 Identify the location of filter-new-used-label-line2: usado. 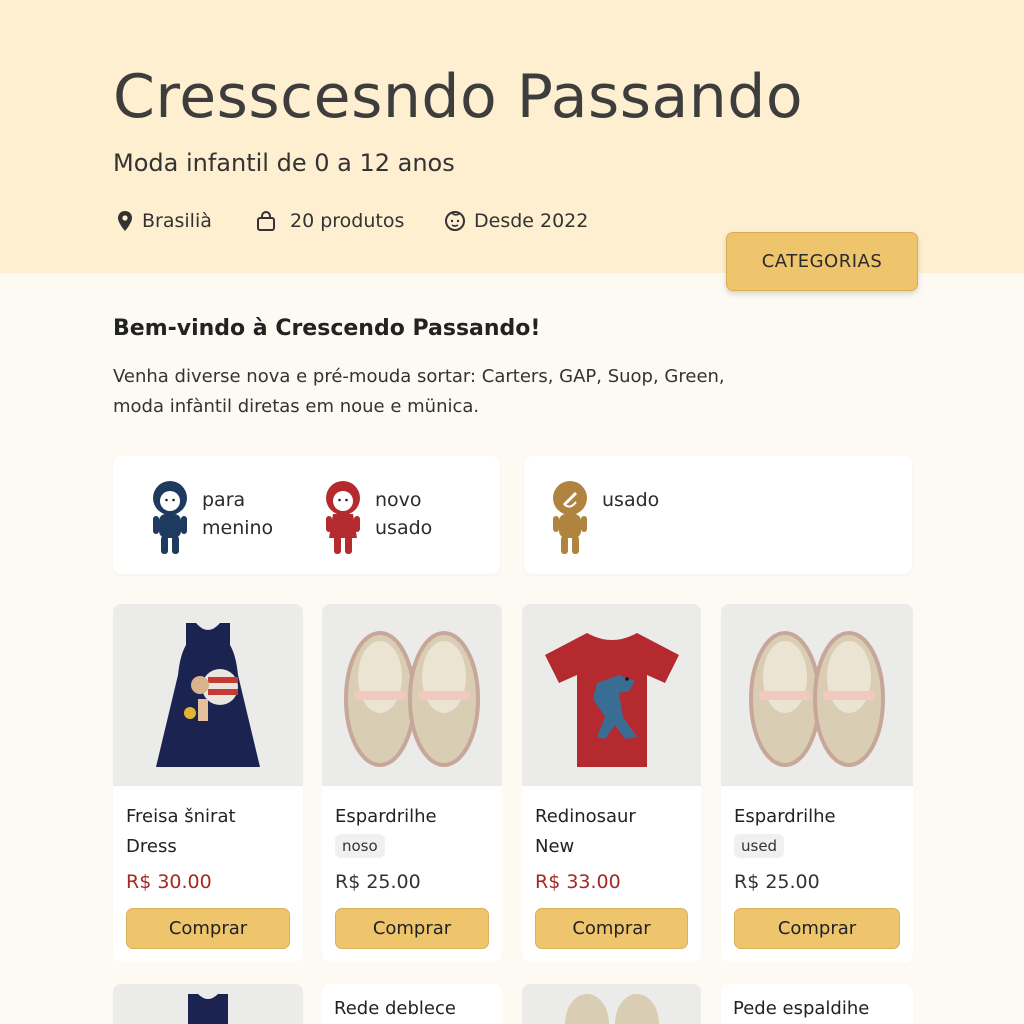
(404, 528).